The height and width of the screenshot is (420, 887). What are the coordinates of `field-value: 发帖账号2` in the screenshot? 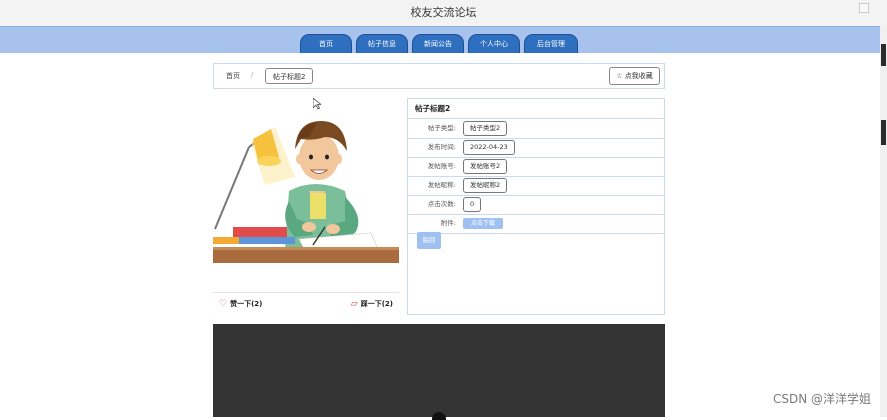 It's located at (485, 166).